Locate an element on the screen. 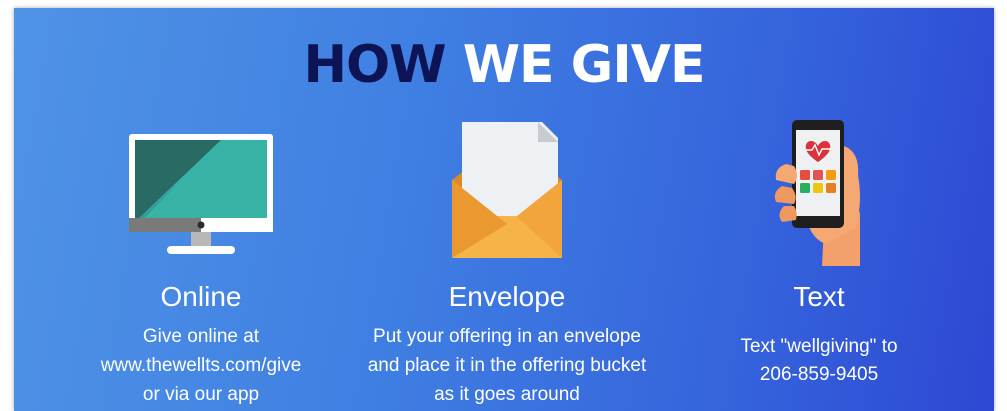 The height and width of the screenshot is (411, 1007). page-title: HOW WE GIVE is located at coordinates (504, 65).